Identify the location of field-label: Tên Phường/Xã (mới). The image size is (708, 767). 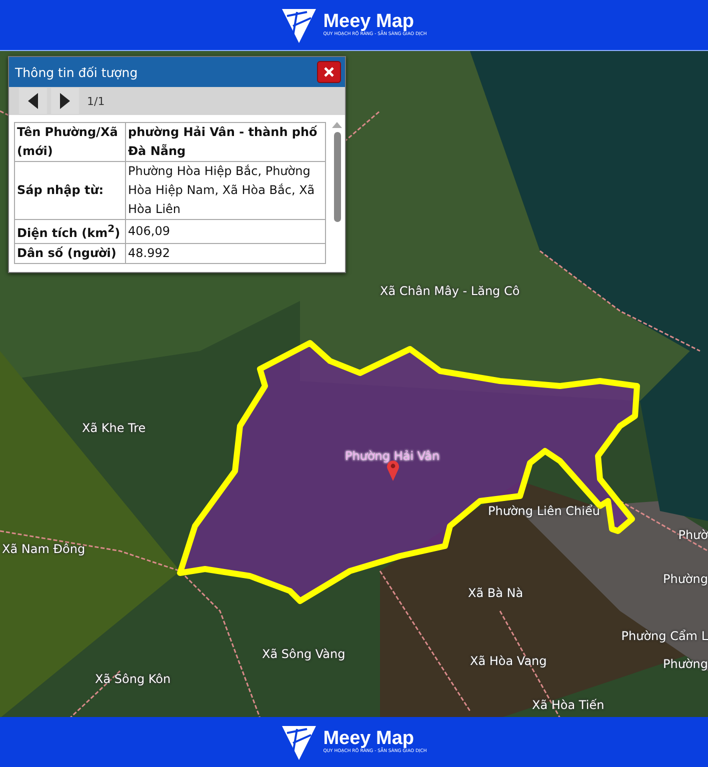
(70, 142).